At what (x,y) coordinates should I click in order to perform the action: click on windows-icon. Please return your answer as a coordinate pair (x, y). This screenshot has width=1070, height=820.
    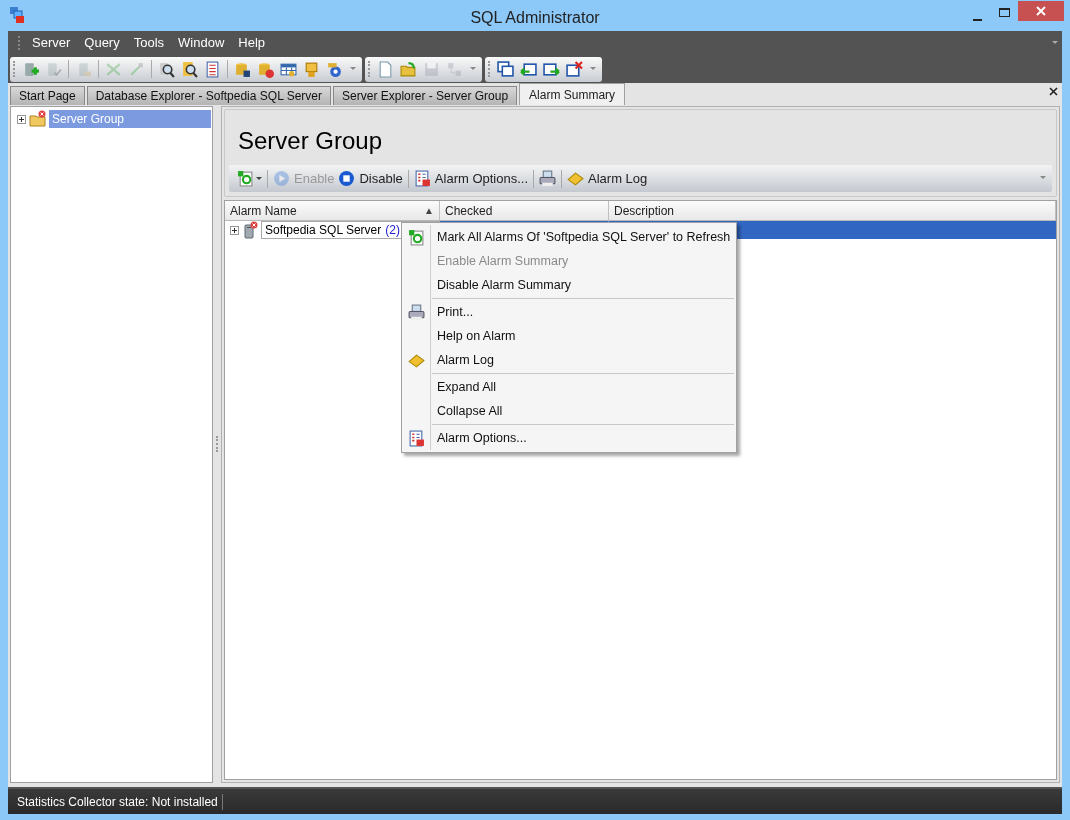
    Looking at the image, I should click on (505, 69).